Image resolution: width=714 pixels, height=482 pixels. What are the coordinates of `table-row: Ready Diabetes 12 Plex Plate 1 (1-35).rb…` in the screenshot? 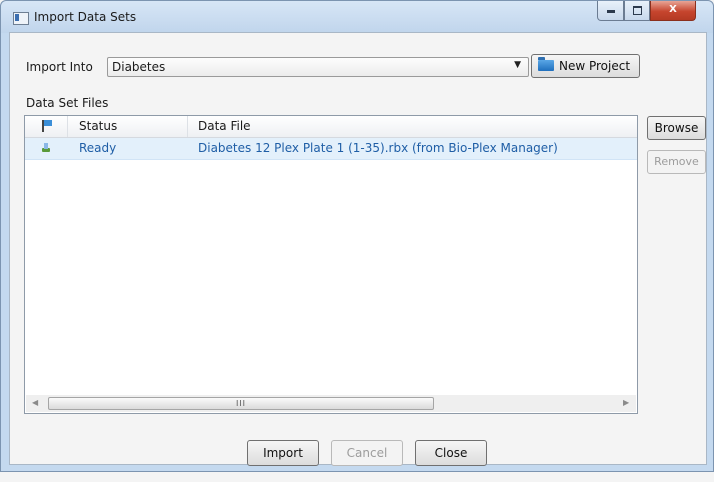 It's located at (331, 149).